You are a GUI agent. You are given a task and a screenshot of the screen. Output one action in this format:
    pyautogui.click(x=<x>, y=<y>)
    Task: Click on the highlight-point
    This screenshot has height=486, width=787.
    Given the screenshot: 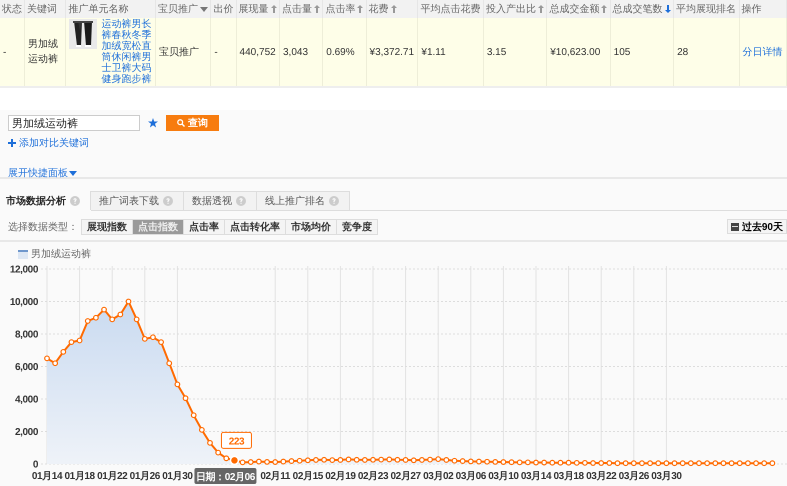 What is the action you would take?
    pyautogui.click(x=235, y=461)
    